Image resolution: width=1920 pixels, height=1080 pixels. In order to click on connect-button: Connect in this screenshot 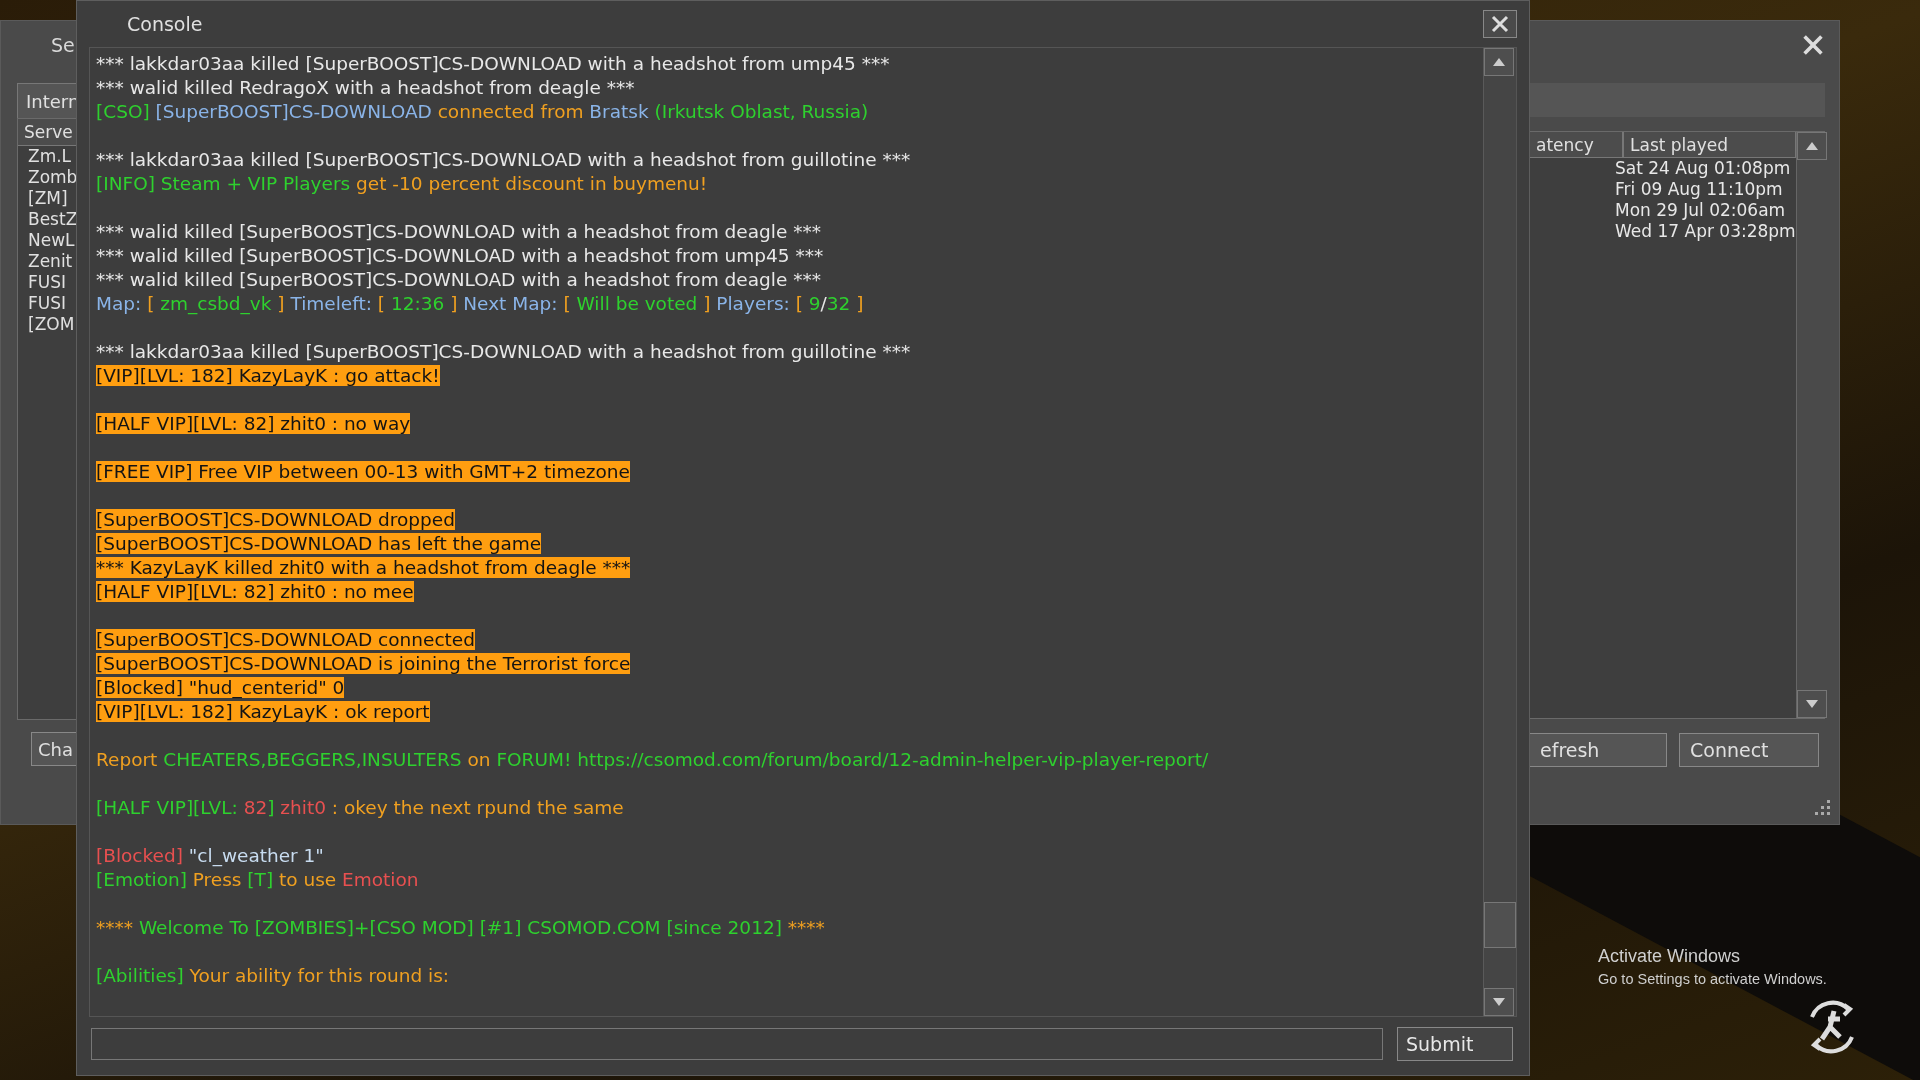, I will do `click(1749, 750)`.